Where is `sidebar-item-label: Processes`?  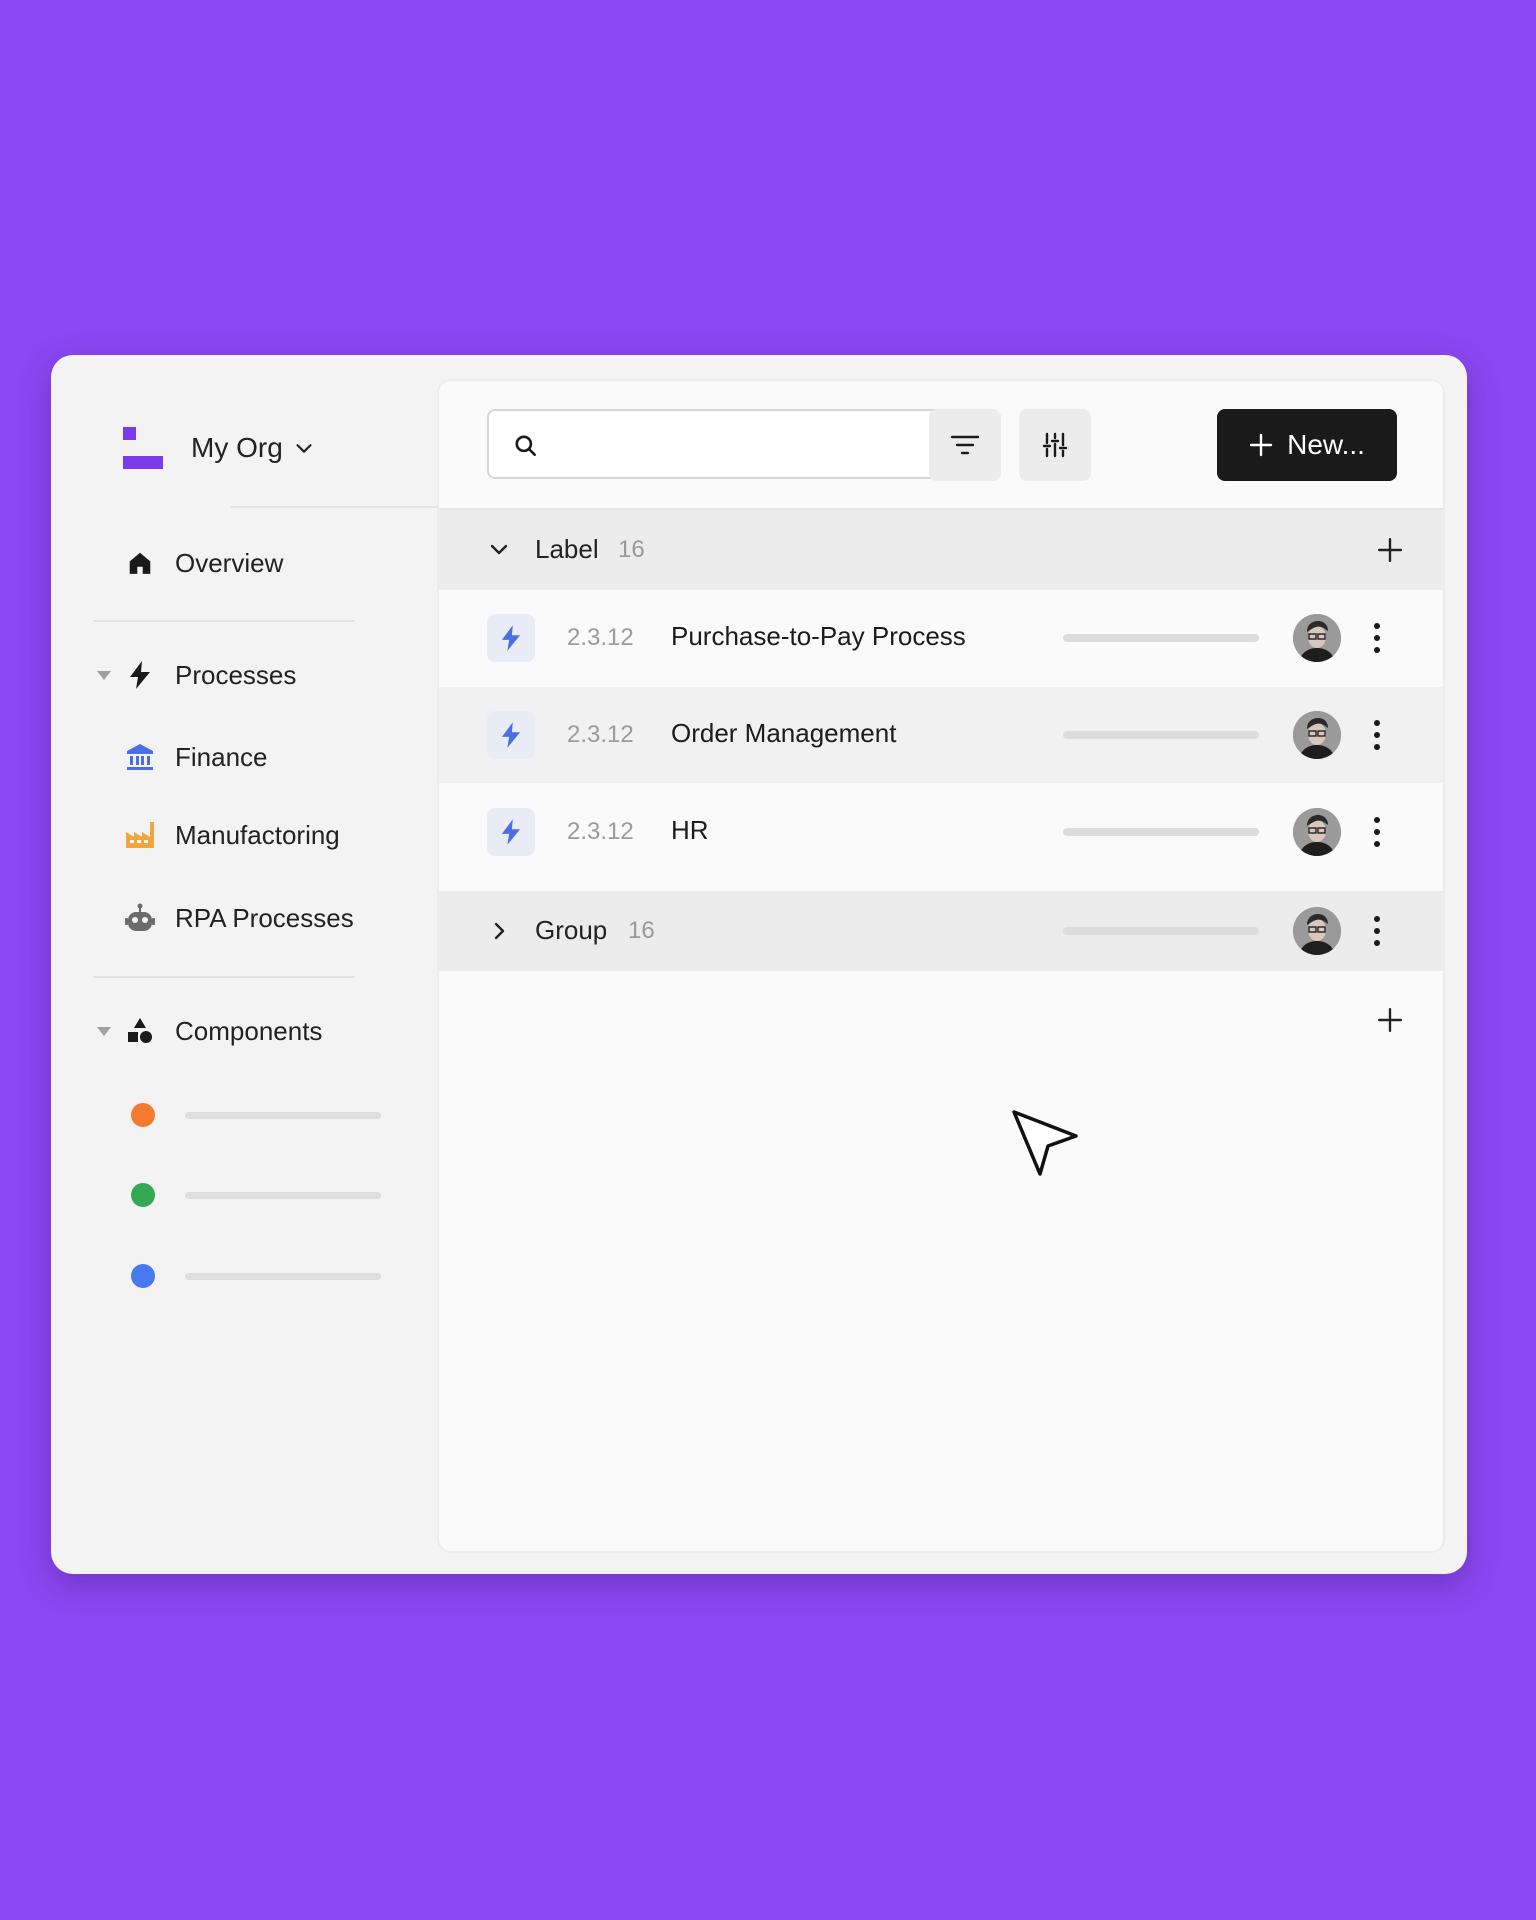
sidebar-item-label: Processes is located at coordinates (236, 674).